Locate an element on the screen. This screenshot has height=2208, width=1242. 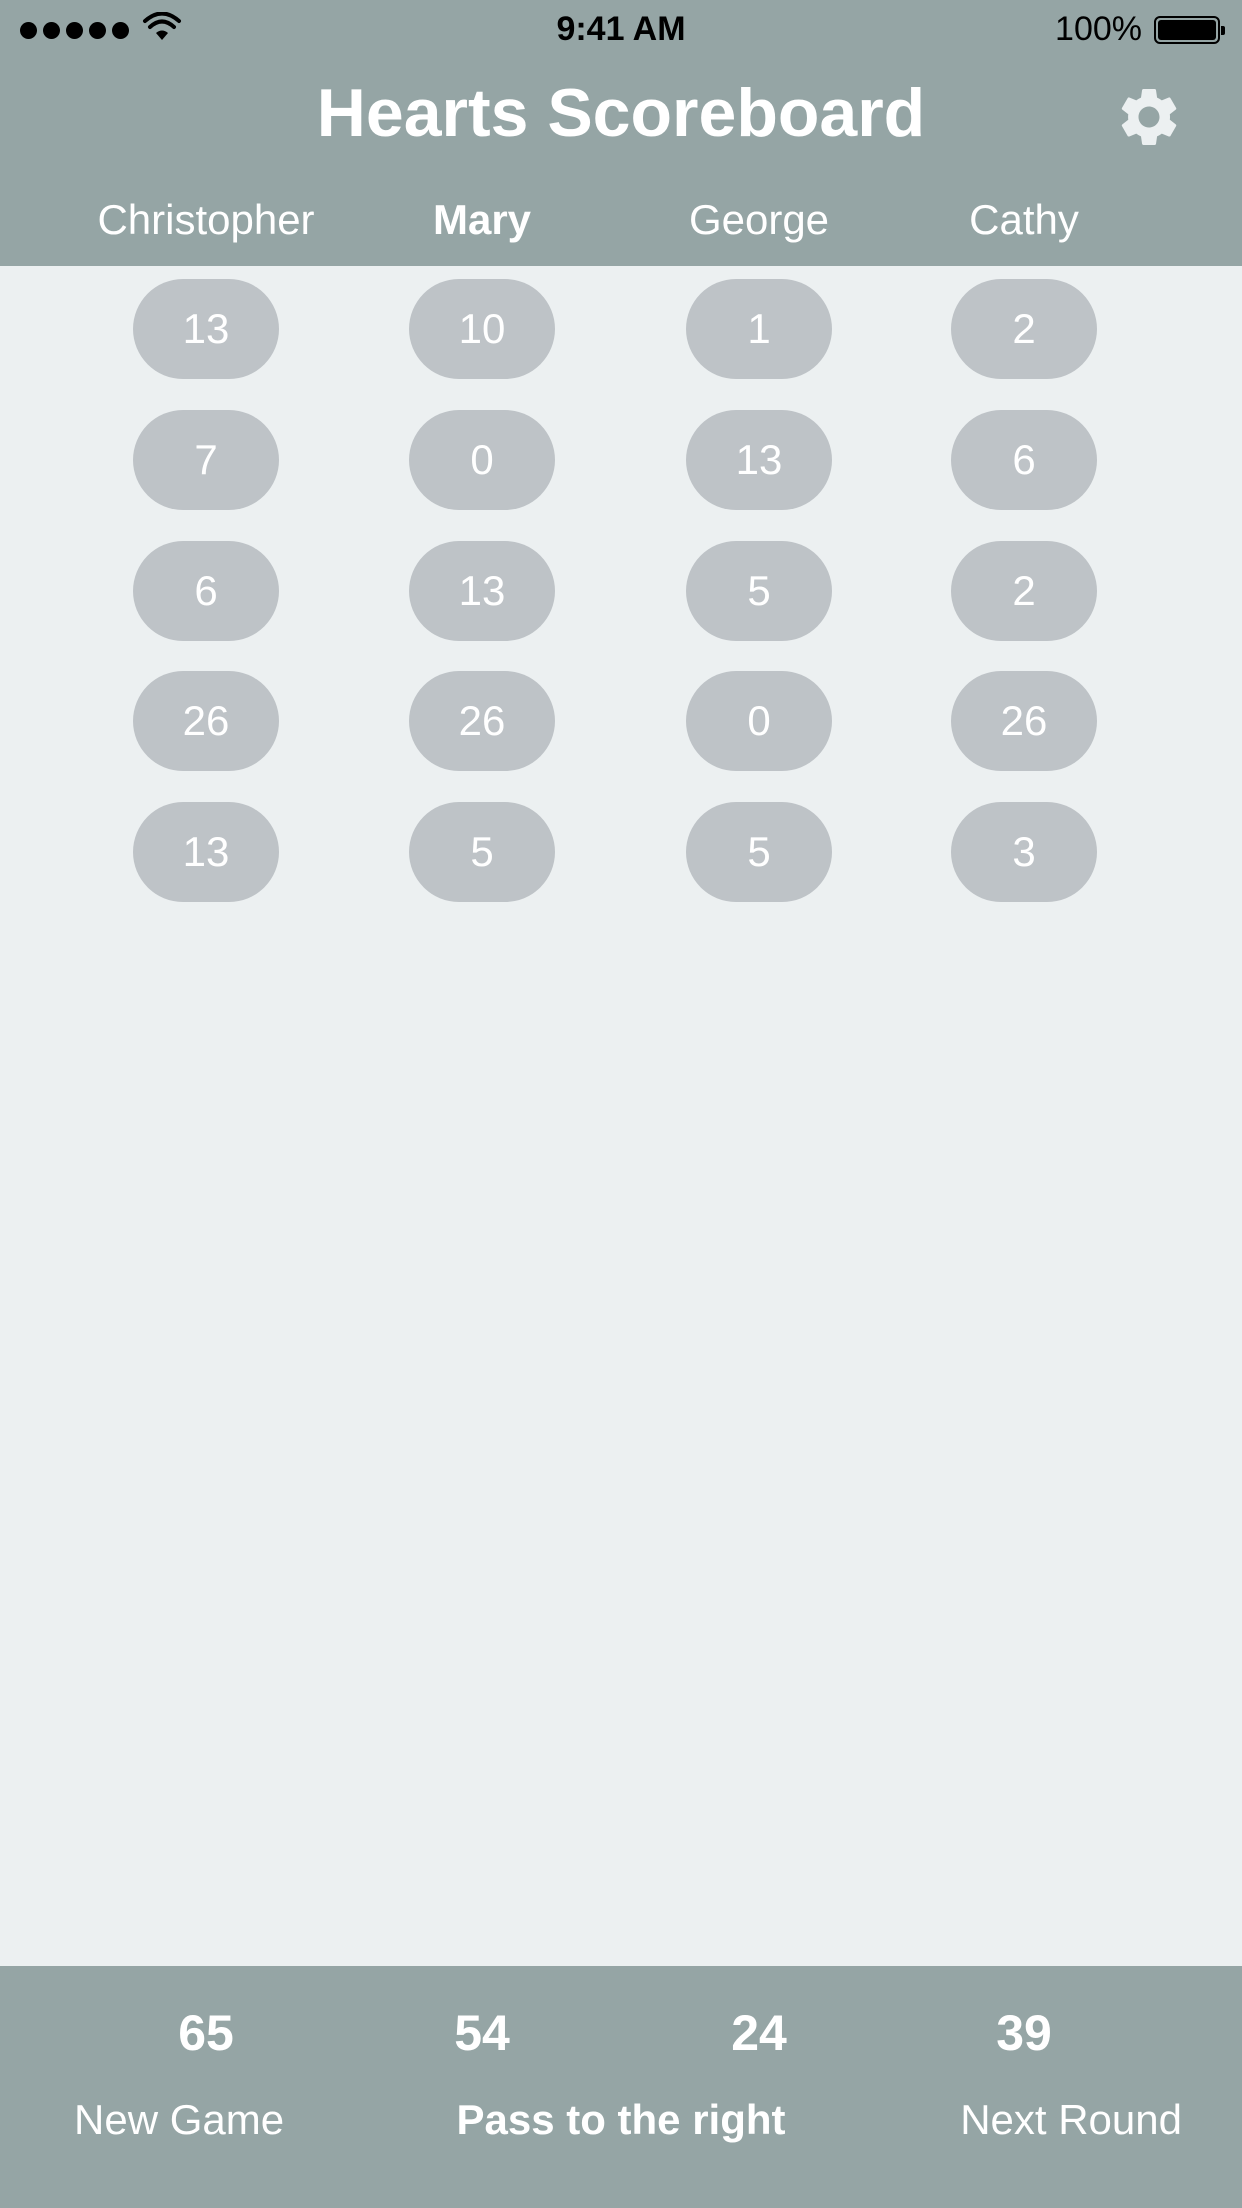
score-cell: 7 is located at coordinates (206, 460).